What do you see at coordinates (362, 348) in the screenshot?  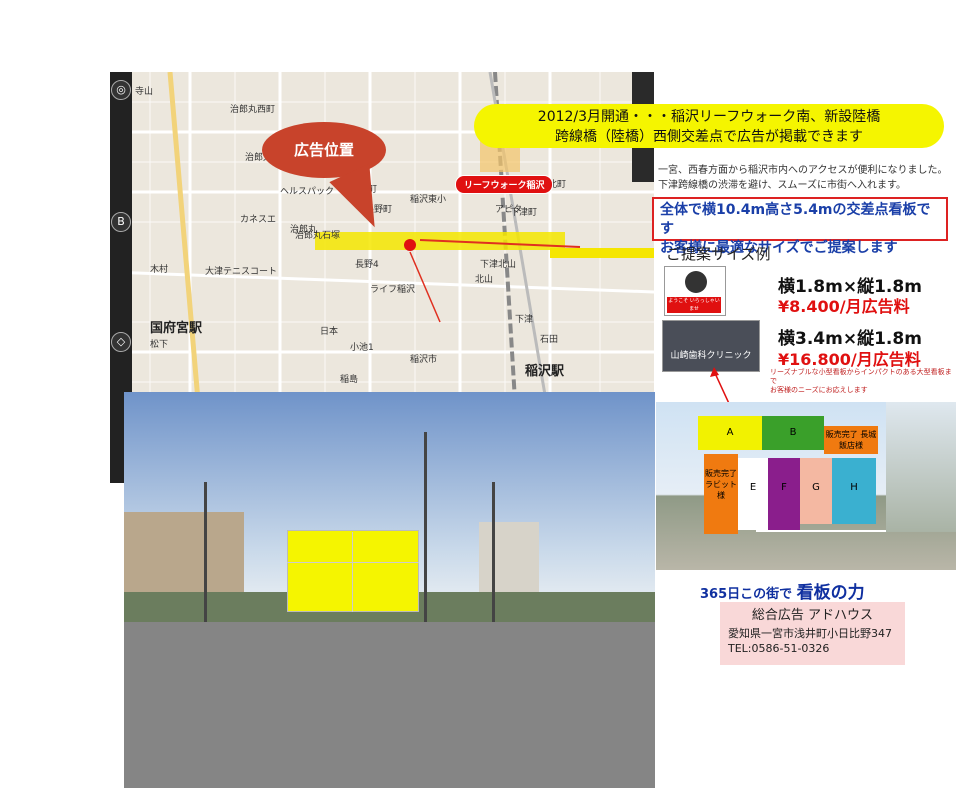 I see `map-label: 小池1` at bounding box center [362, 348].